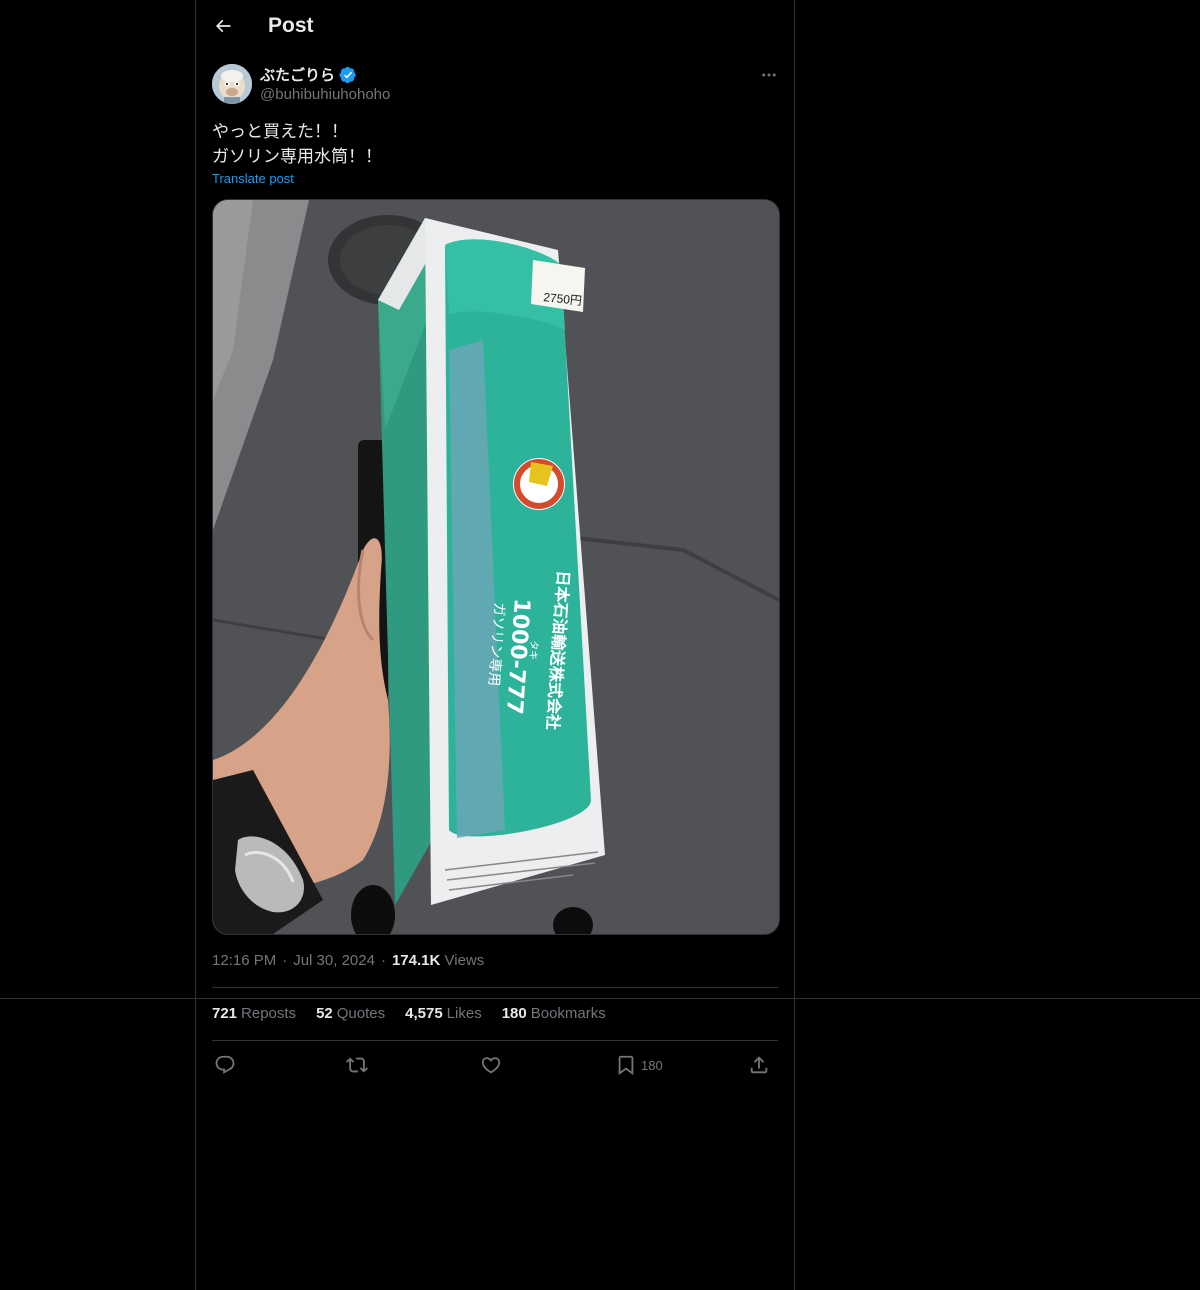 This screenshot has height=1290, width=1200. I want to click on share-button, so click(759, 1065).